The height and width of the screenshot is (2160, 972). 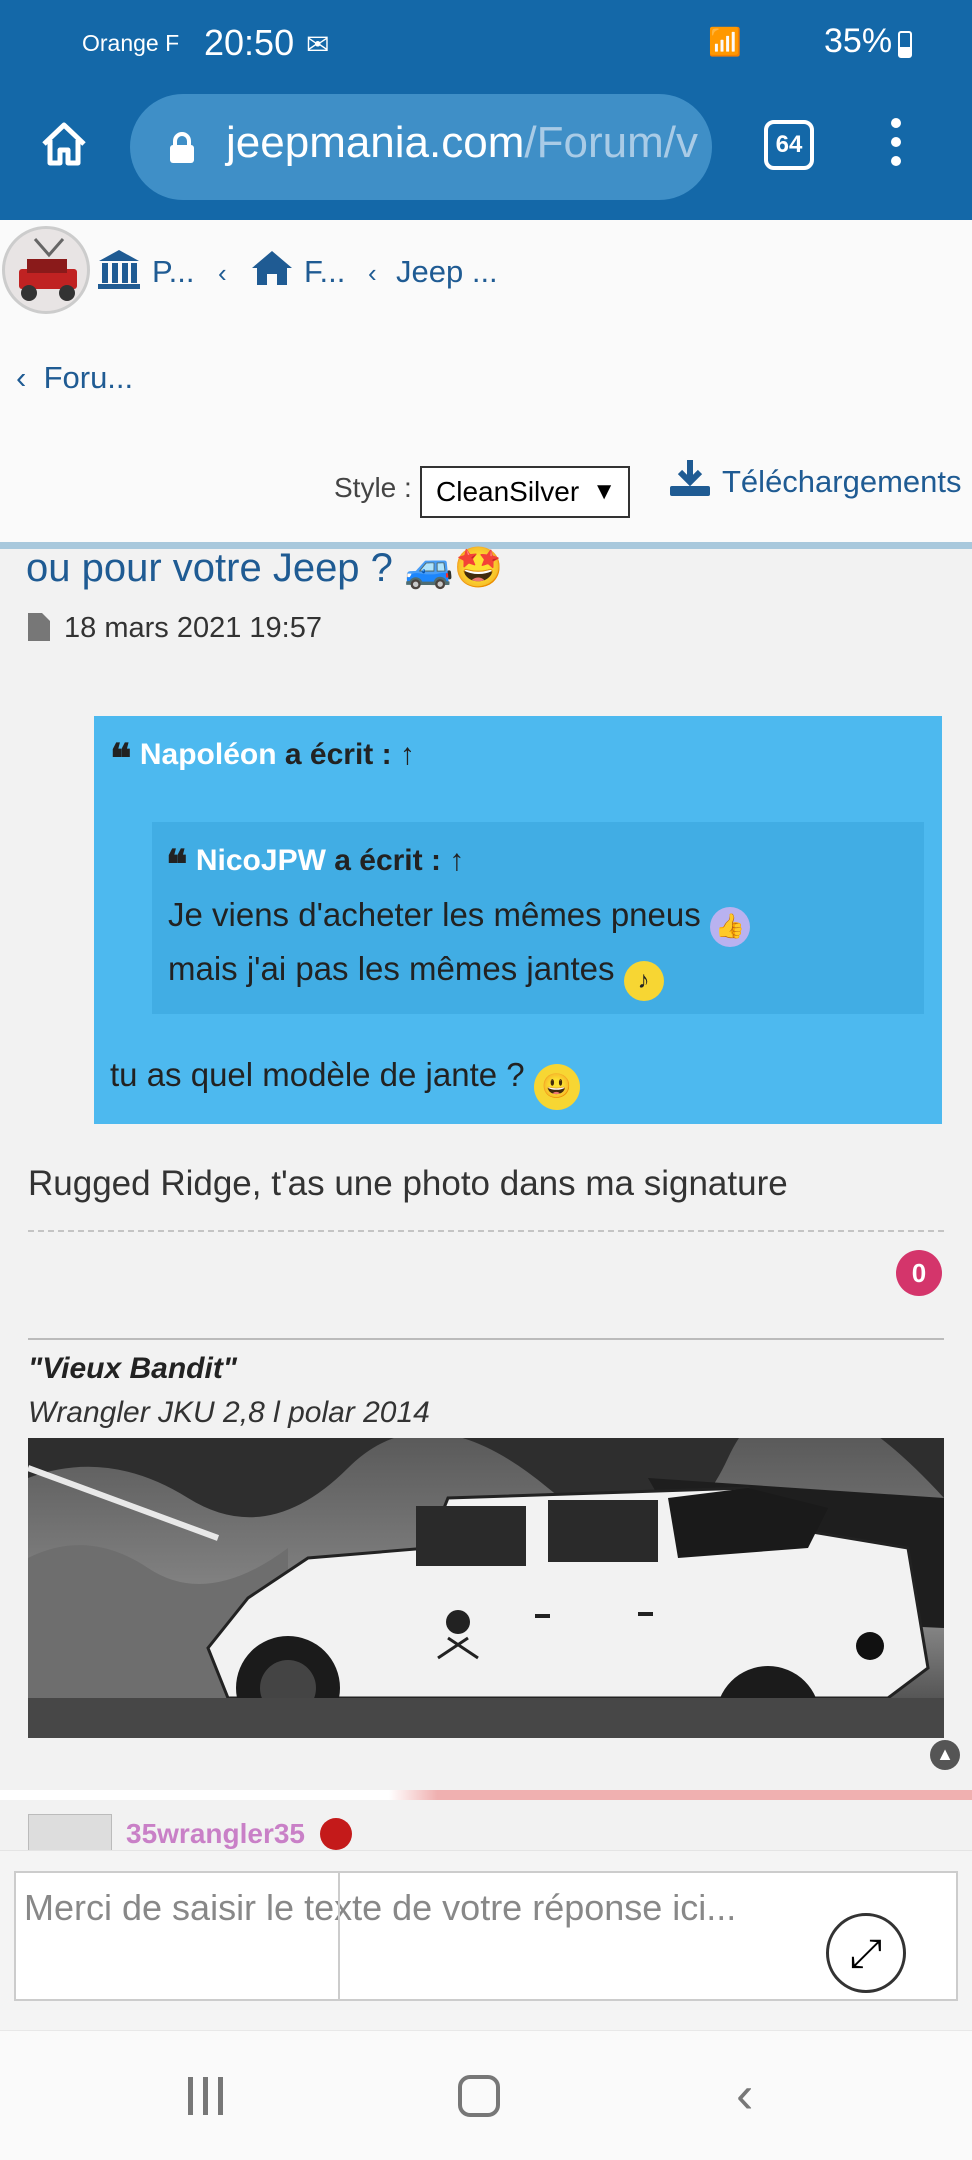 I want to click on smiley-icon: 😃, so click(x=556, y=1087).